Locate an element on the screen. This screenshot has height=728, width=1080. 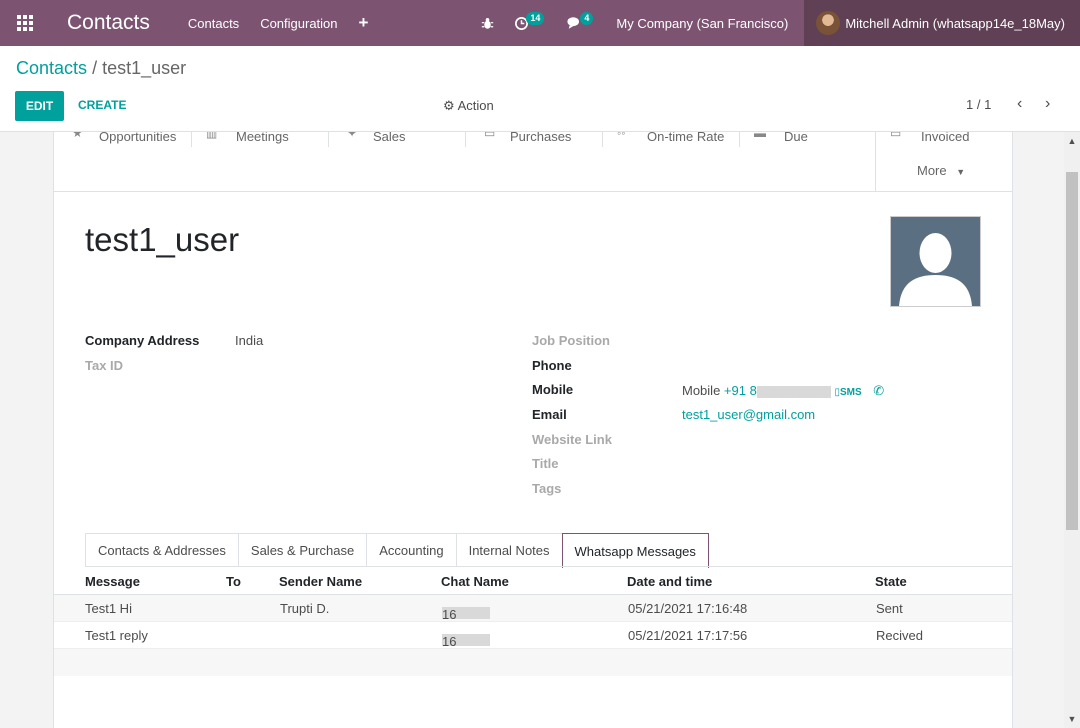
pencil-square-icon: ▬ is located at coordinates (760, 136).